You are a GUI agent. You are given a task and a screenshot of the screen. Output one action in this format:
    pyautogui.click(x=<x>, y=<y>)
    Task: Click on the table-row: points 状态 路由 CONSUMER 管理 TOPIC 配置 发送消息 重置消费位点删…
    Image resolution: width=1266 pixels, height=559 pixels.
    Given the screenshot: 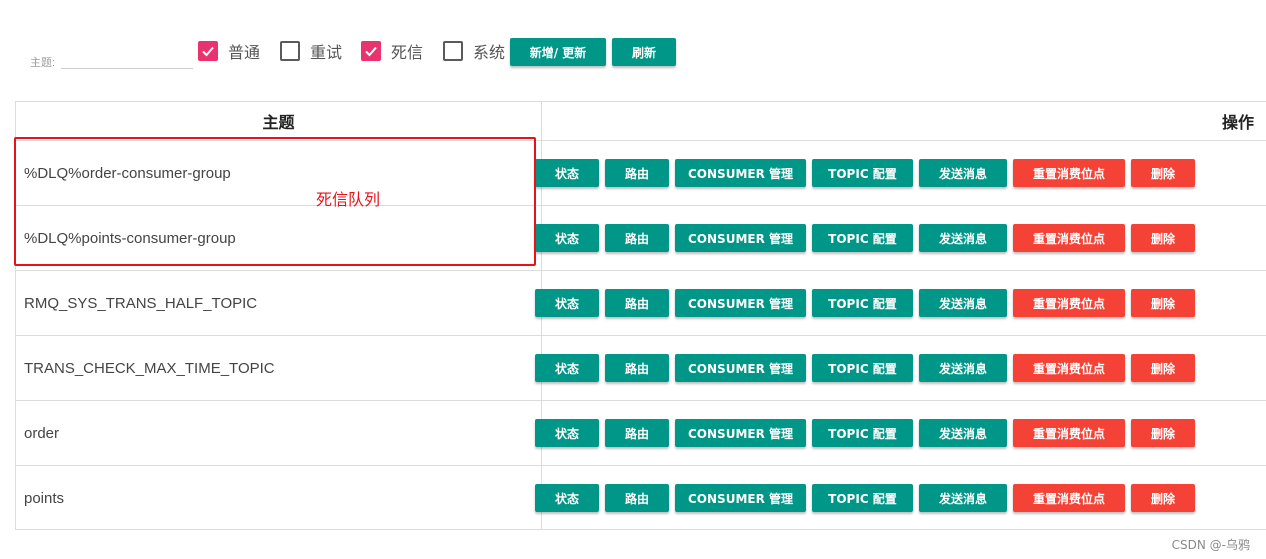 What is the action you would take?
    pyautogui.click(x=641, y=497)
    